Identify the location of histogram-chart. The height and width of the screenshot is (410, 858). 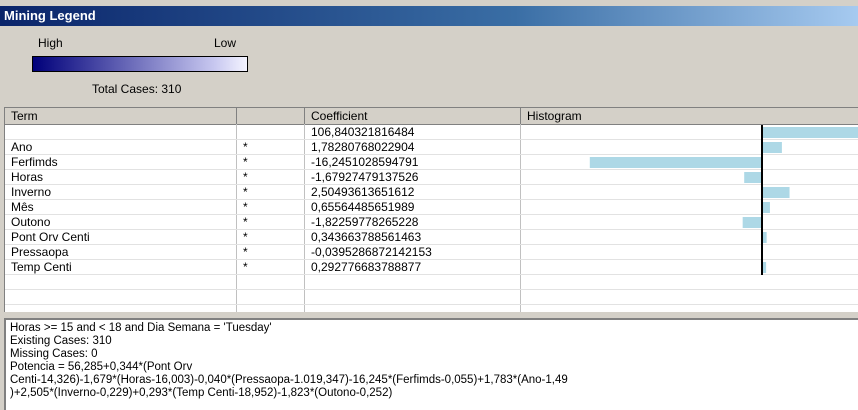
(723, 200).